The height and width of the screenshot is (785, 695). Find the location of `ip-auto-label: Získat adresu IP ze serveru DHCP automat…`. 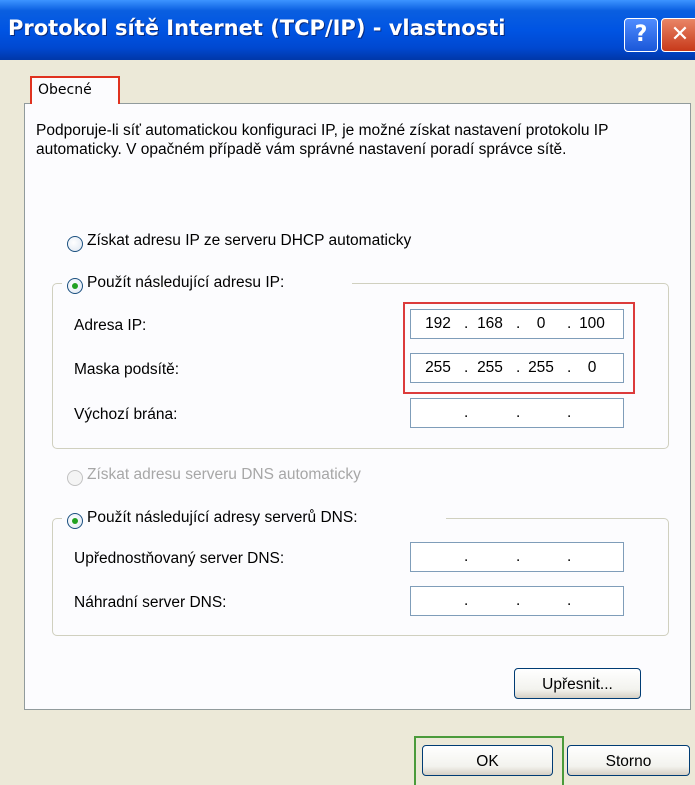

ip-auto-label: Získat adresu IP ze serveru DHCP automat… is located at coordinates (249, 241).